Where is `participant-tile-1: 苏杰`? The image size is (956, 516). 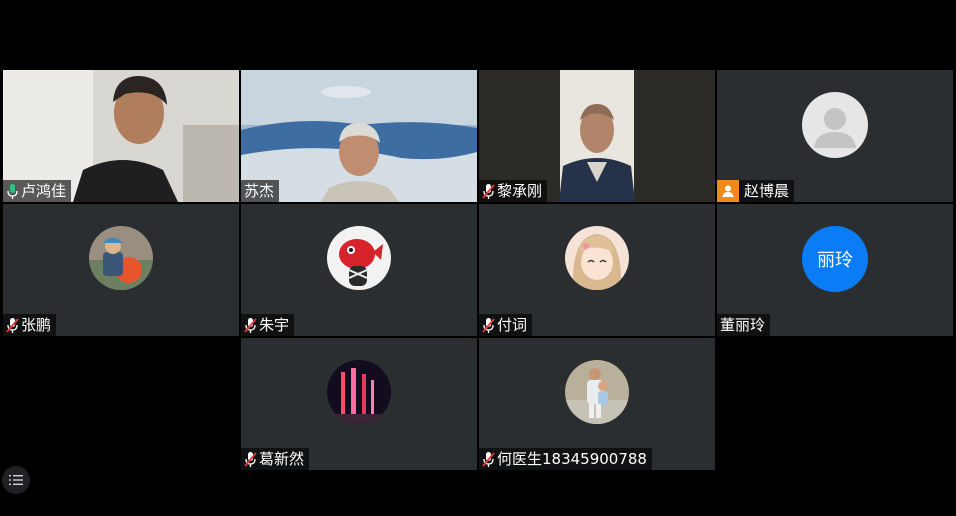 participant-tile-1: 苏杰 is located at coordinates (359, 136).